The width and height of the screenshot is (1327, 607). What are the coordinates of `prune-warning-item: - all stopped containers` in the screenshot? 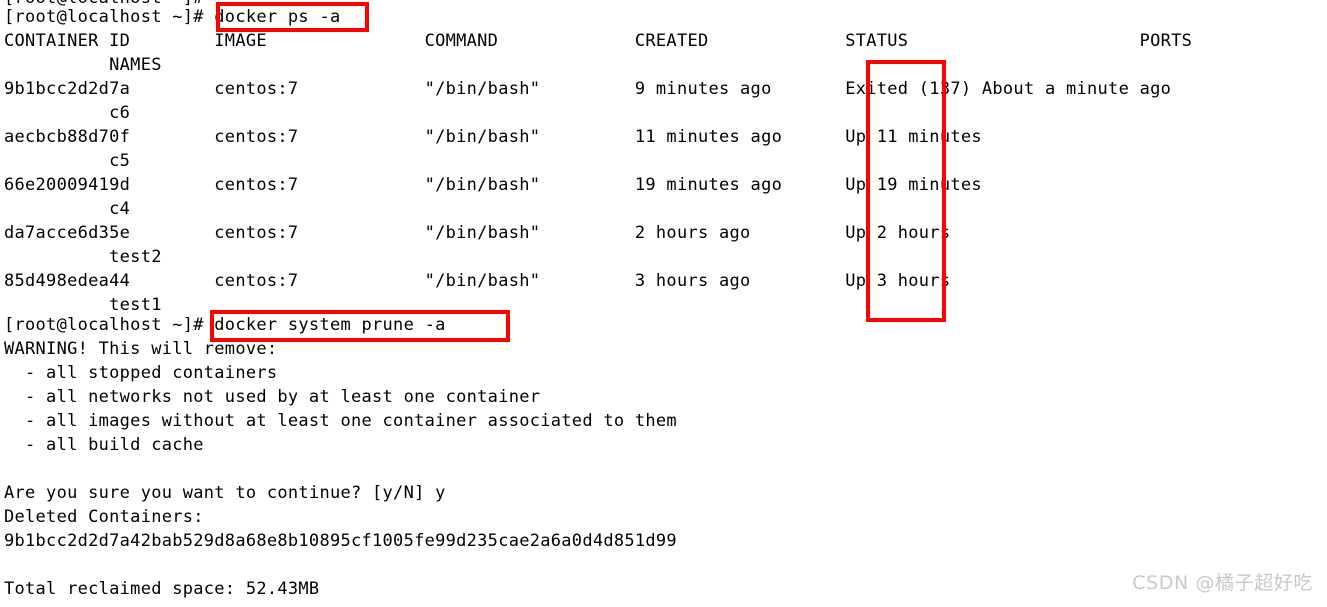 It's located at (141, 373).